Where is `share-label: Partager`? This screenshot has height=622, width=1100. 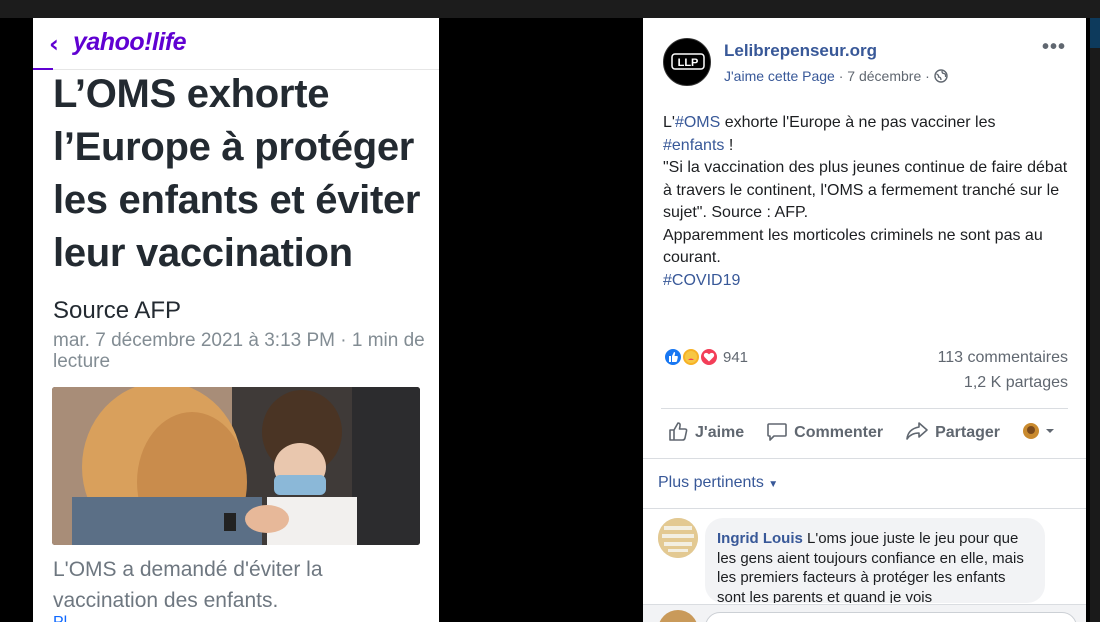
share-label: Partager is located at coordinates (967, 432).